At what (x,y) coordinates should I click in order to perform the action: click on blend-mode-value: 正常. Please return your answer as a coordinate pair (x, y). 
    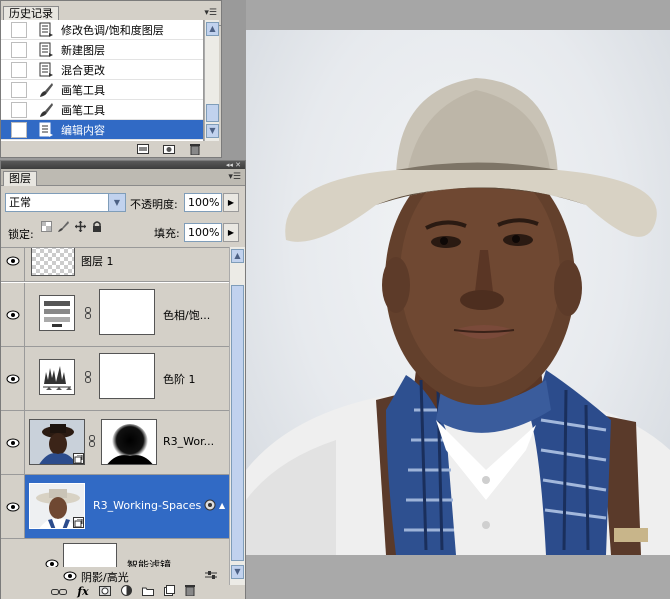
    Looking at the image, I should click on (20, 202).